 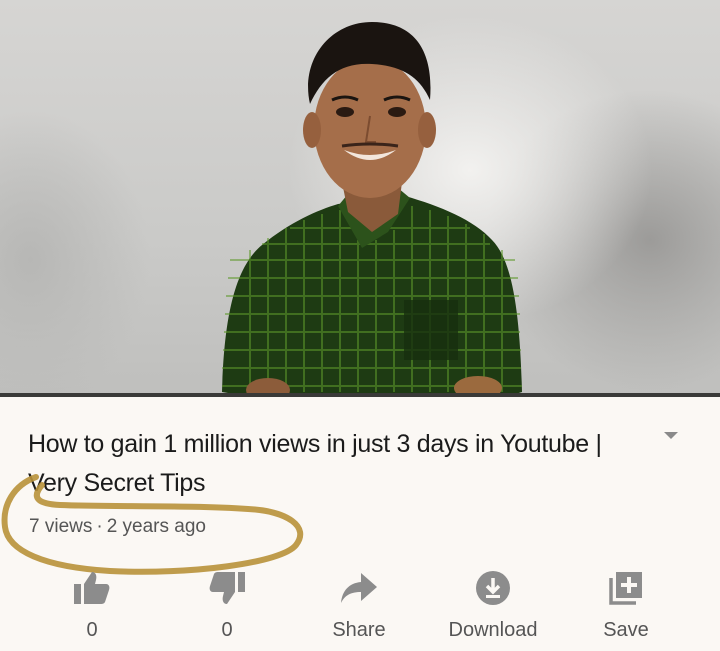 I want to click on download-button: Download, so click(x=493, y=603).